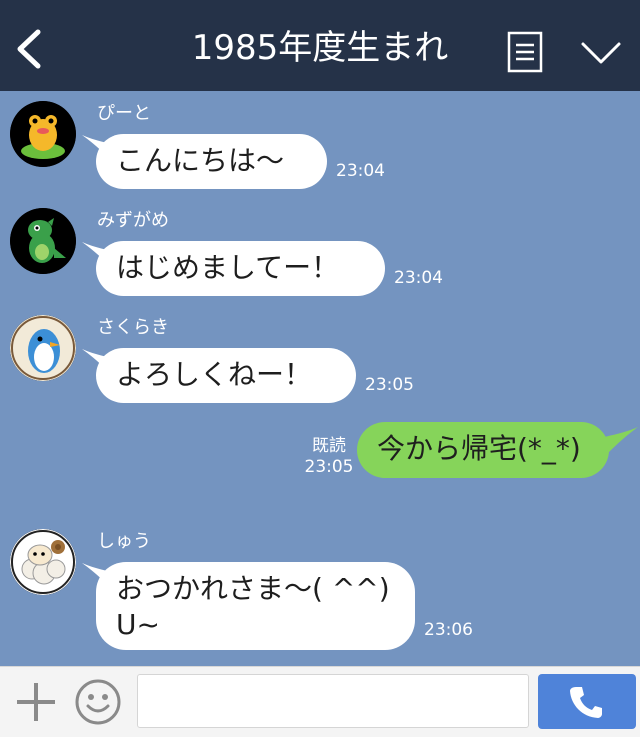  I want to click on sender-name: しゅう, so click(124, 541).